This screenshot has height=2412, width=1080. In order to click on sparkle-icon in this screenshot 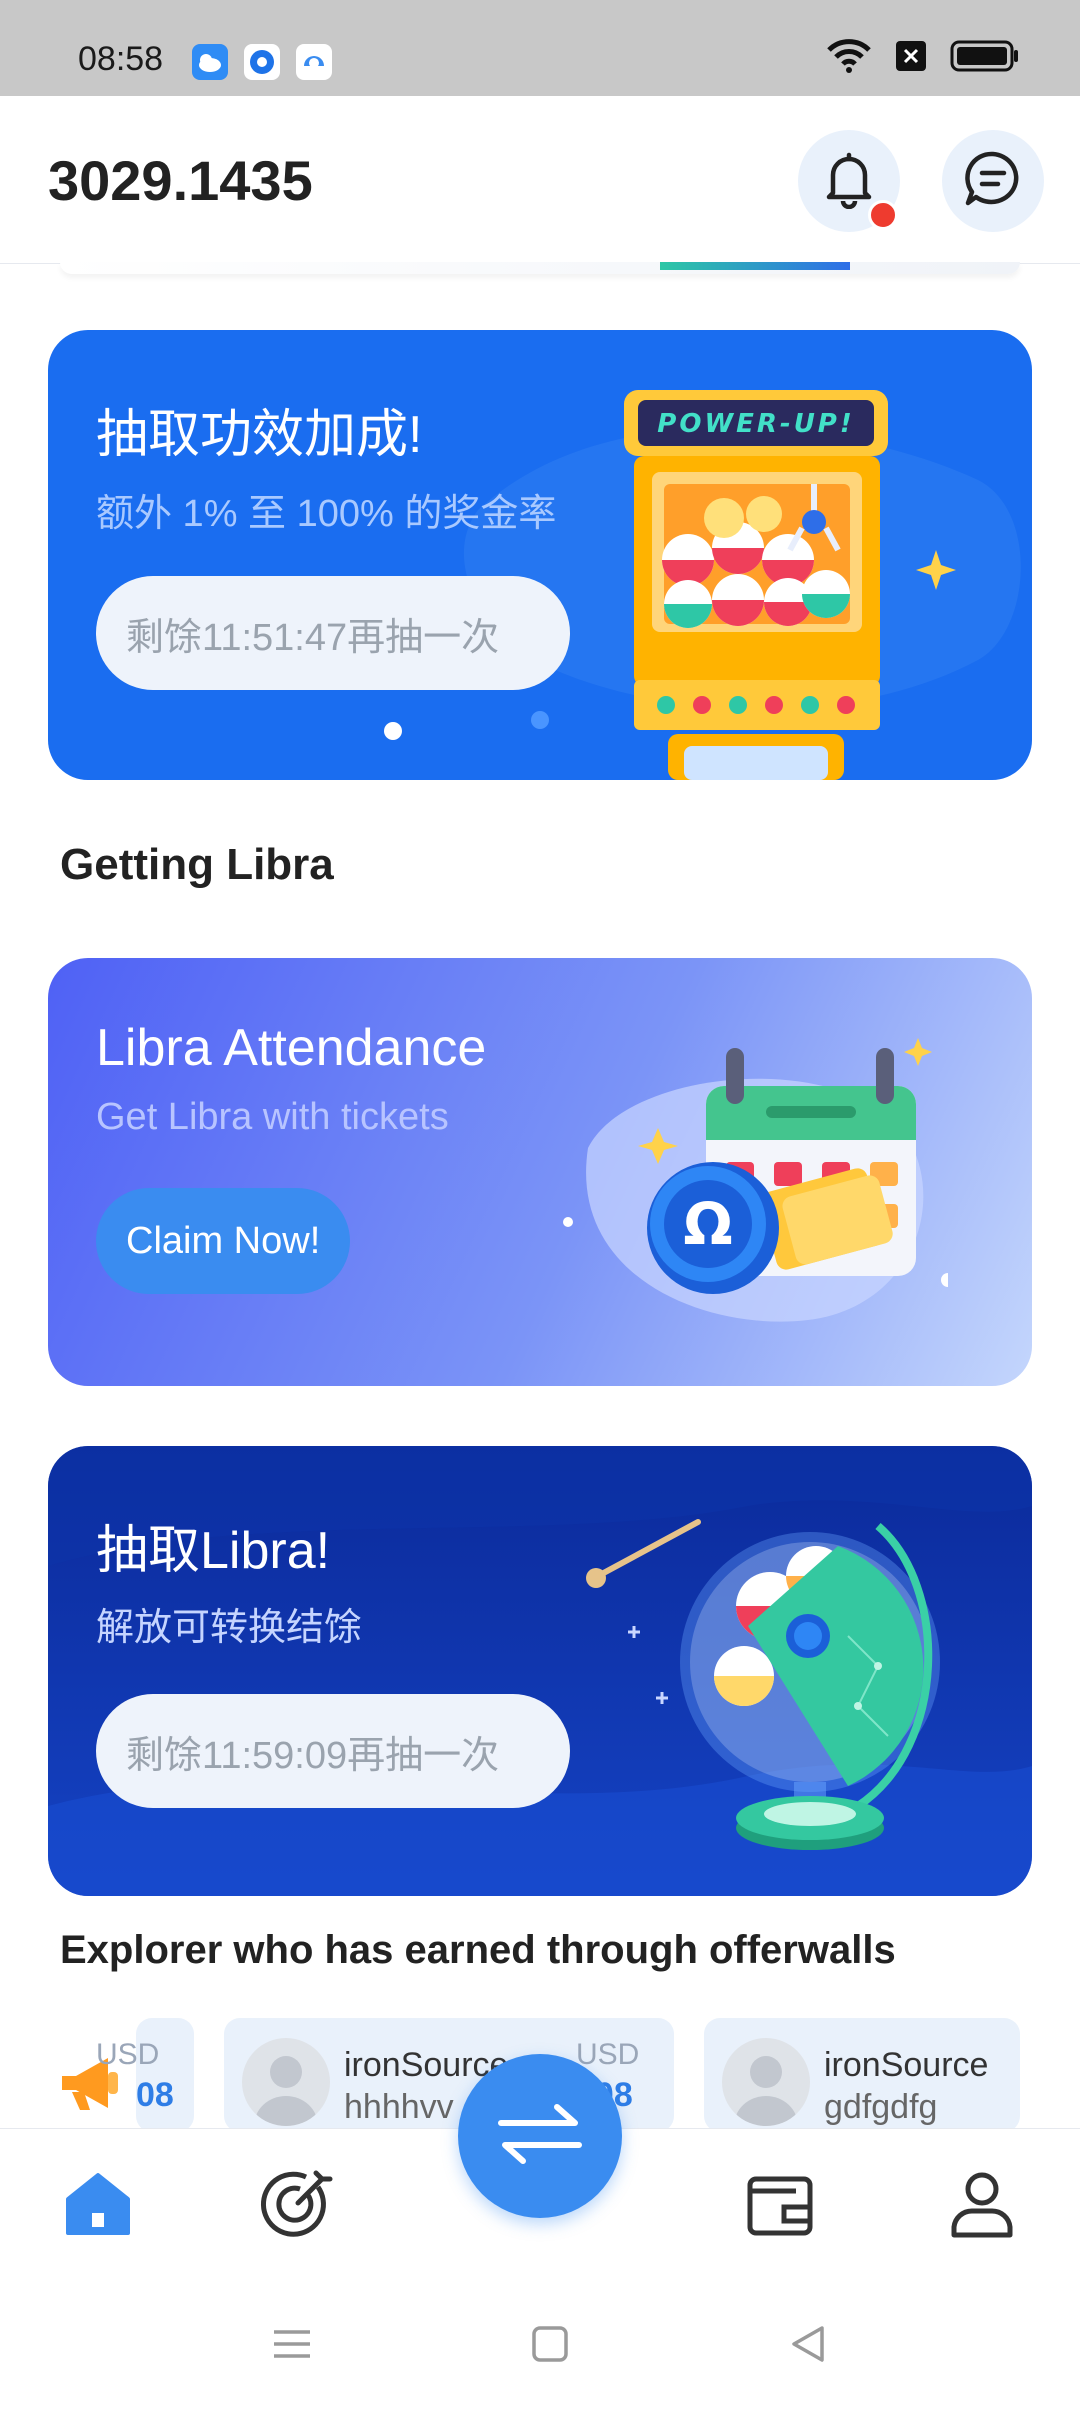, I will do `click(936, 570)`.